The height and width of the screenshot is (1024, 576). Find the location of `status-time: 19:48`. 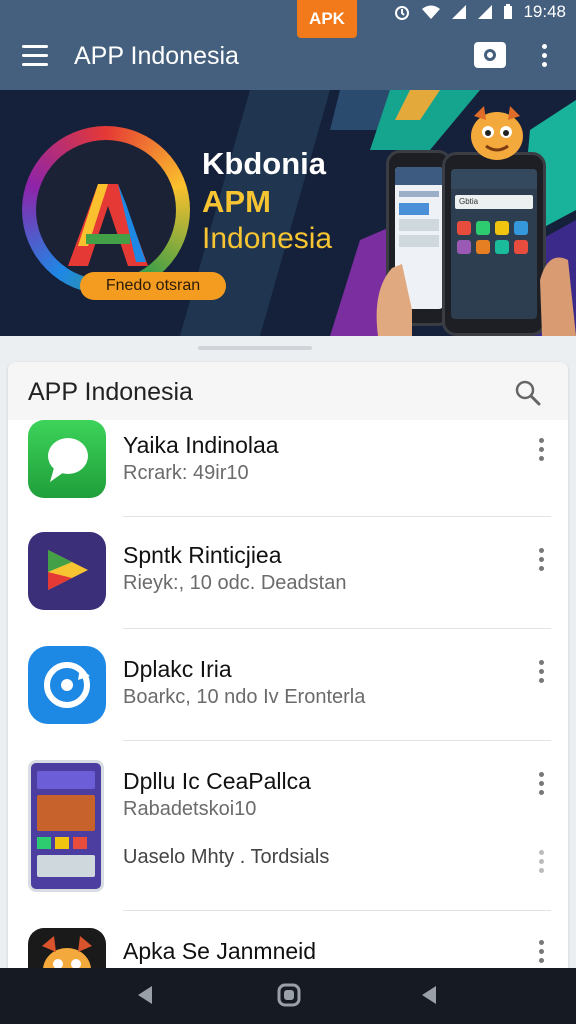

status-time: 19:48 is located at coordinates (544, 11).